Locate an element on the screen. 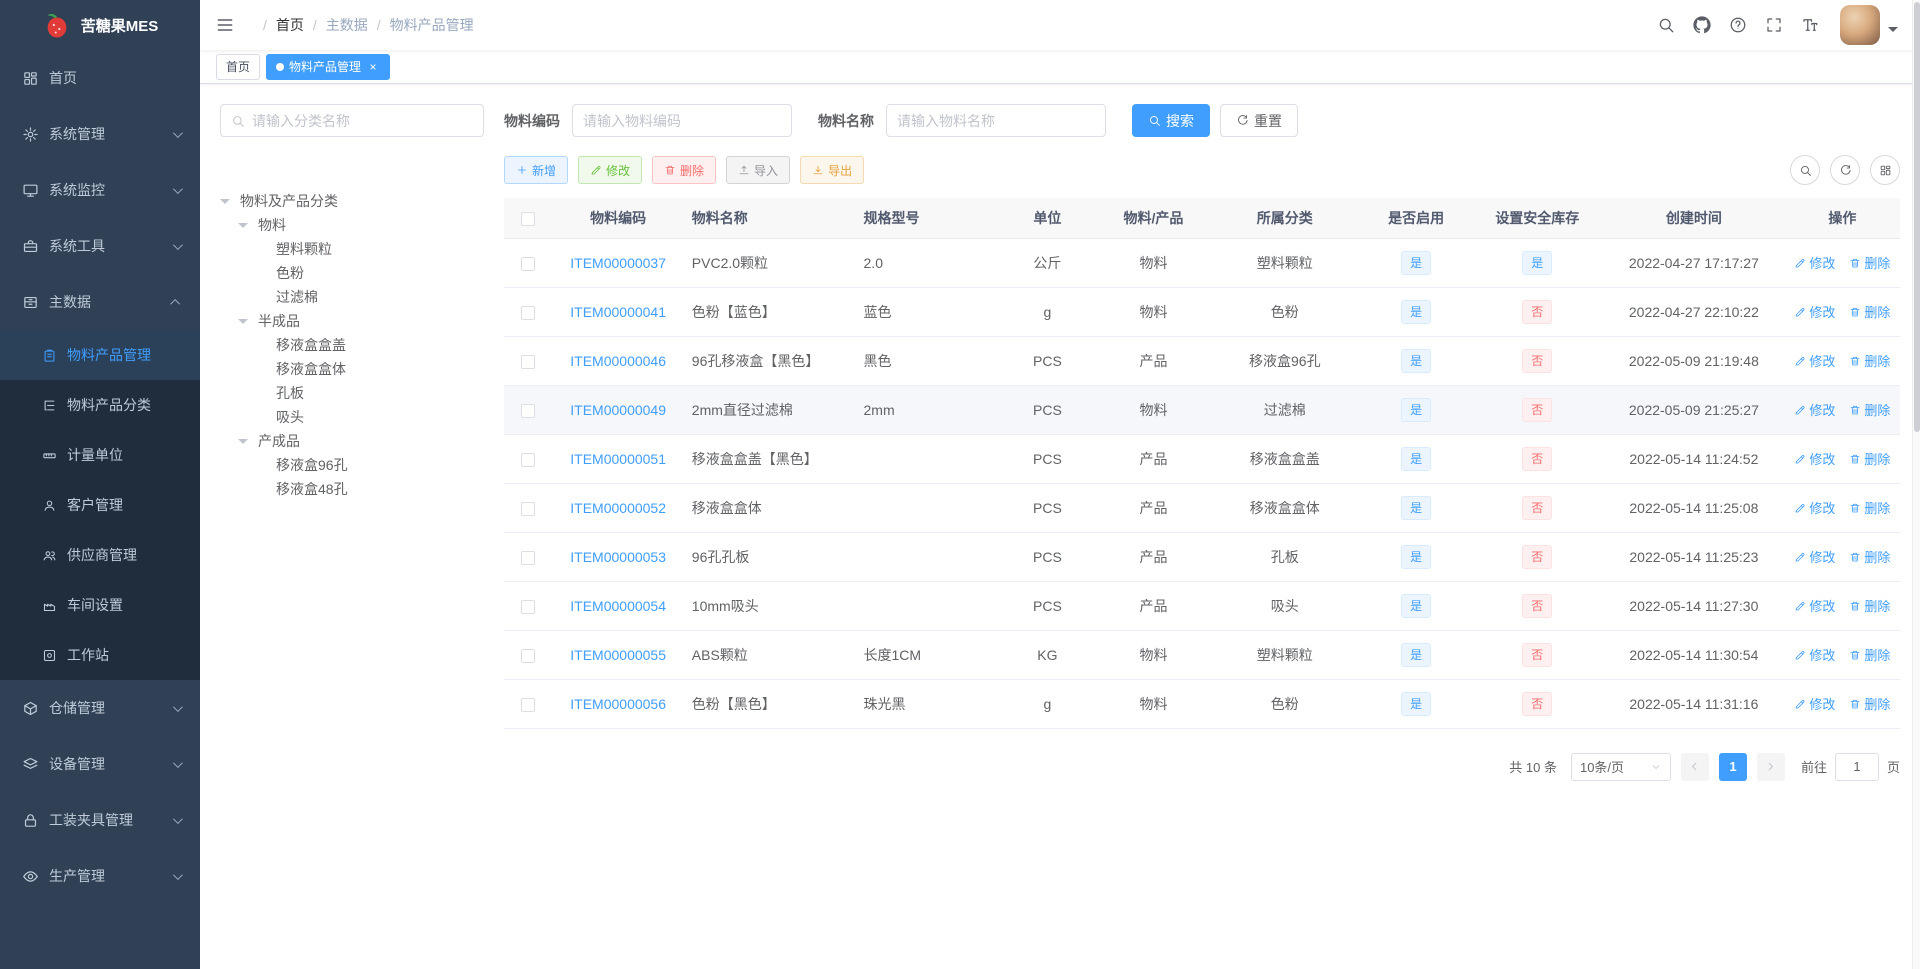 The height and width of the screenshot is (969, 1920). tree-node: 吸头 is located at coordinates (352, 417).